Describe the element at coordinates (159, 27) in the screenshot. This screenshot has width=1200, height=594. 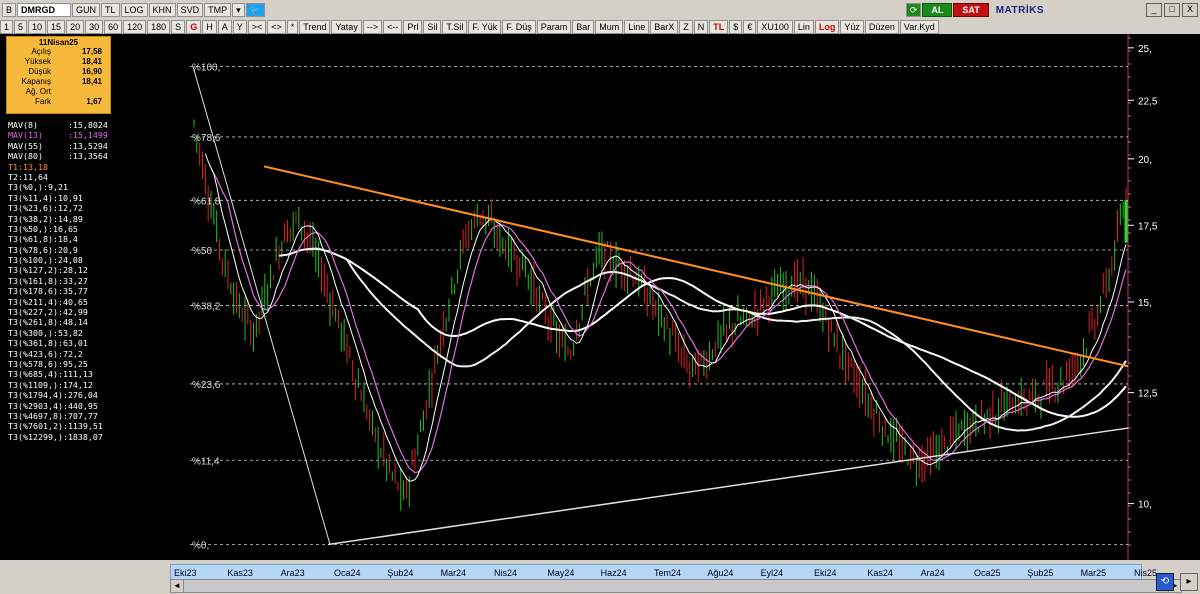
I see `period-btn-8: 180` at that location.